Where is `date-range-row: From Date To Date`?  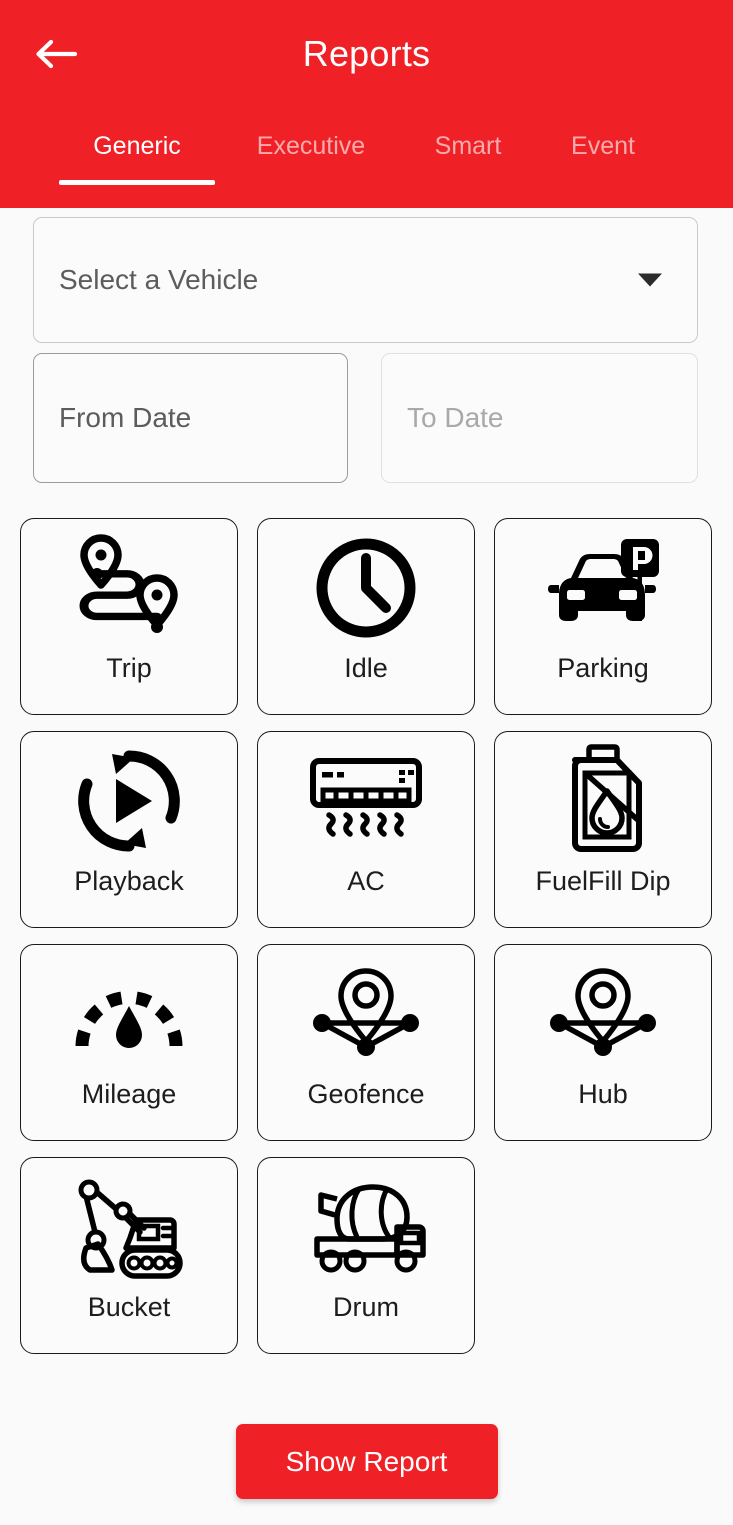 date-range-row: From Date To Date is located at coordinates (366, 418).